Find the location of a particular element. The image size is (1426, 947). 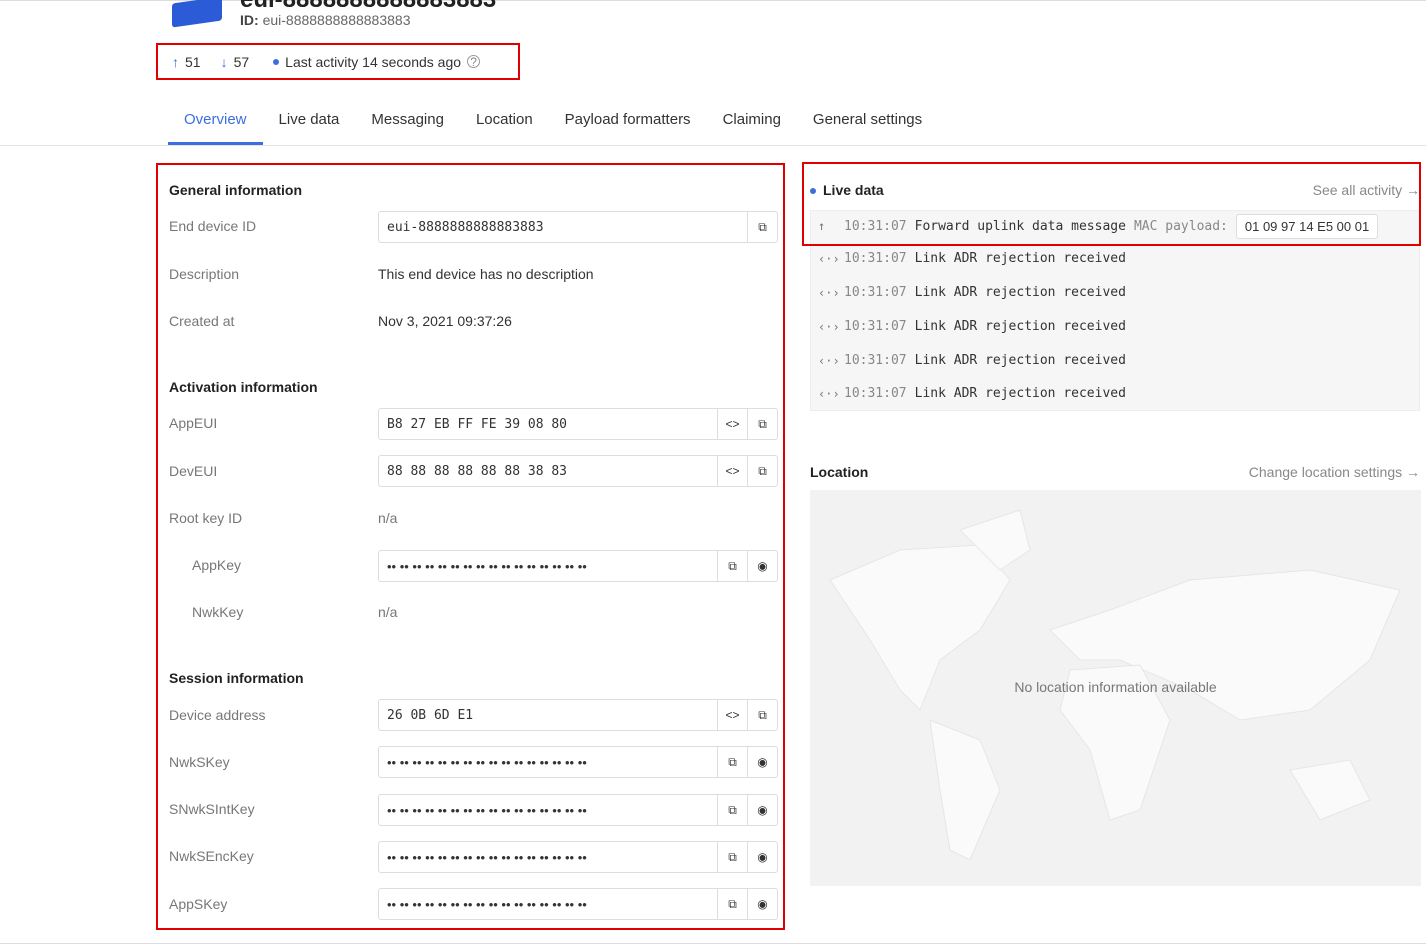

activity-stats: ↑ 51 ↓ 57 Last activity 14 seconds ago ? is located at coordinates (338, 61).